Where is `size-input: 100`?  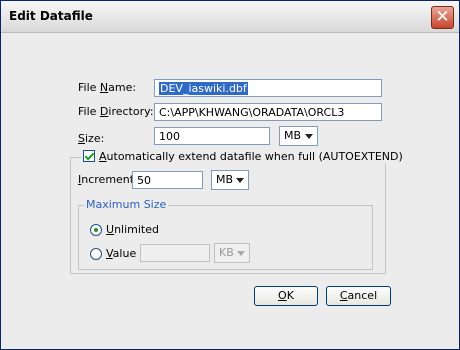 size-input: 100 is located at coordinates (212, 136).